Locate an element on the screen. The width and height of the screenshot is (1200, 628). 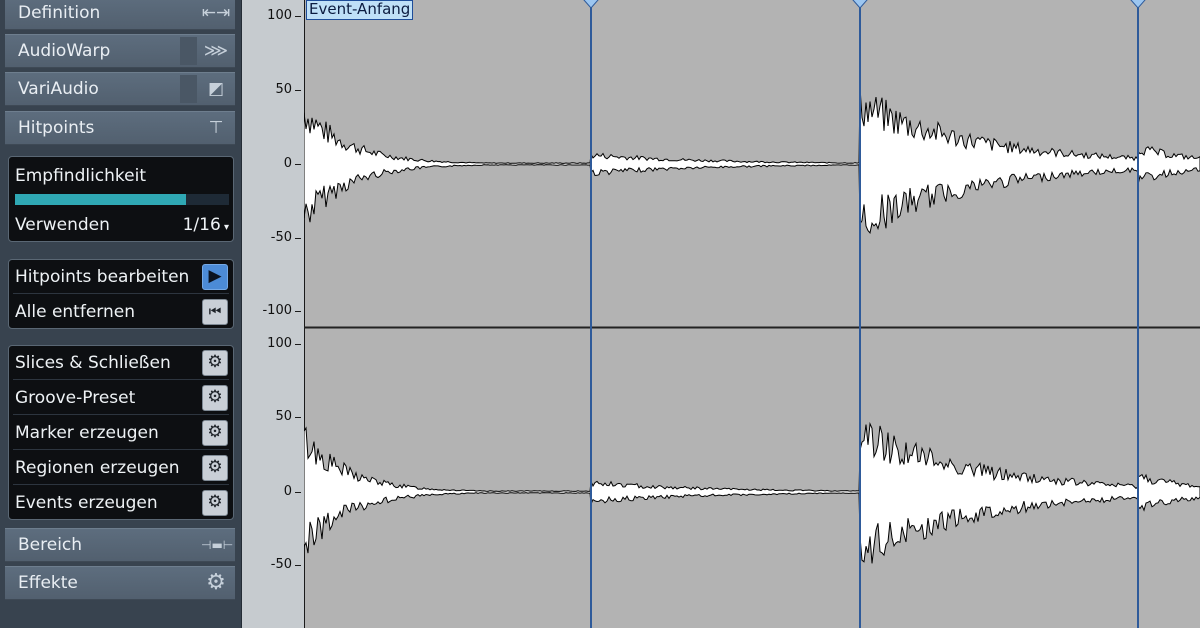
marker-settings-button: ⚙ is located at coordinates (215, 433).